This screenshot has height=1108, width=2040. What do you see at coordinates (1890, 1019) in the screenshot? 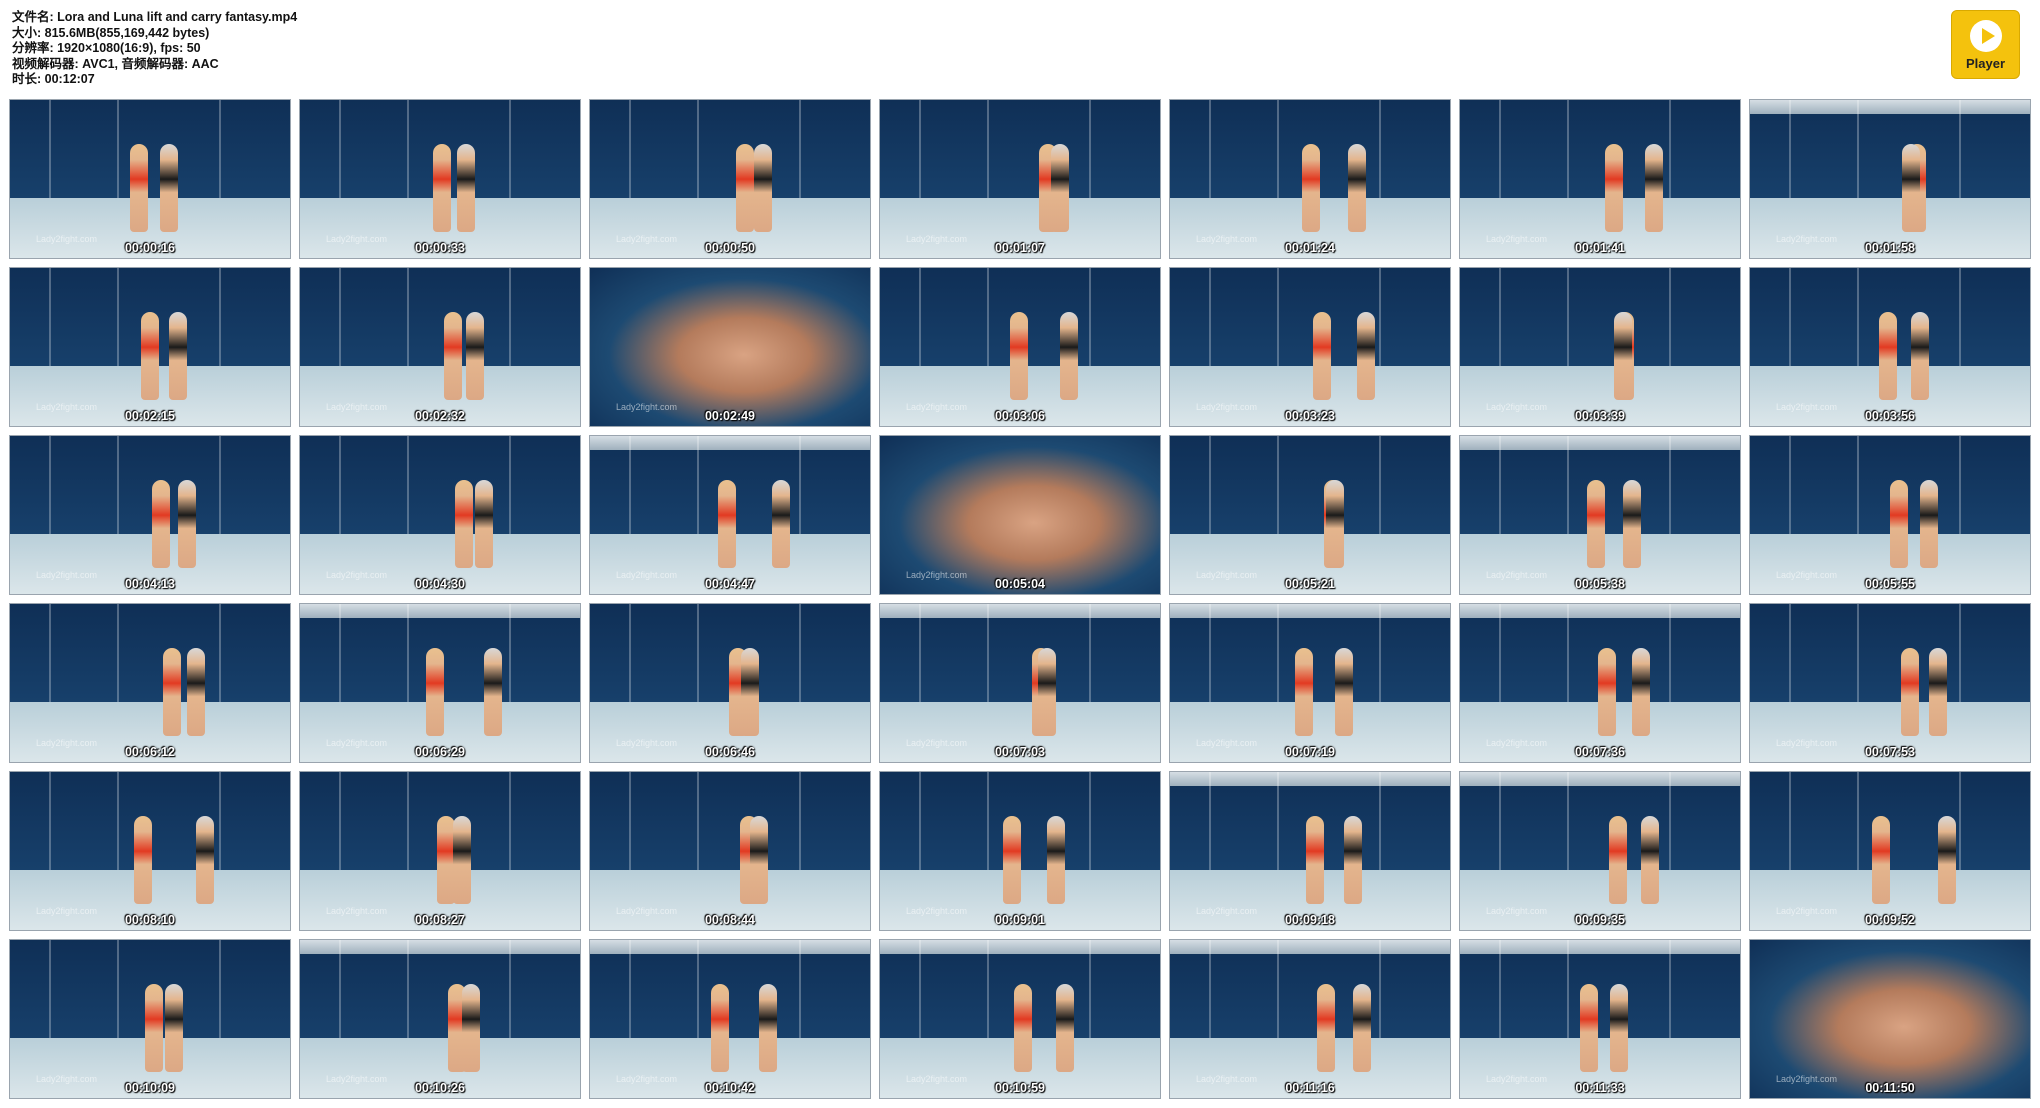
I see `thumbnail: Lady2fight.com 00:11:50` at bounding box center [1890, 1019].